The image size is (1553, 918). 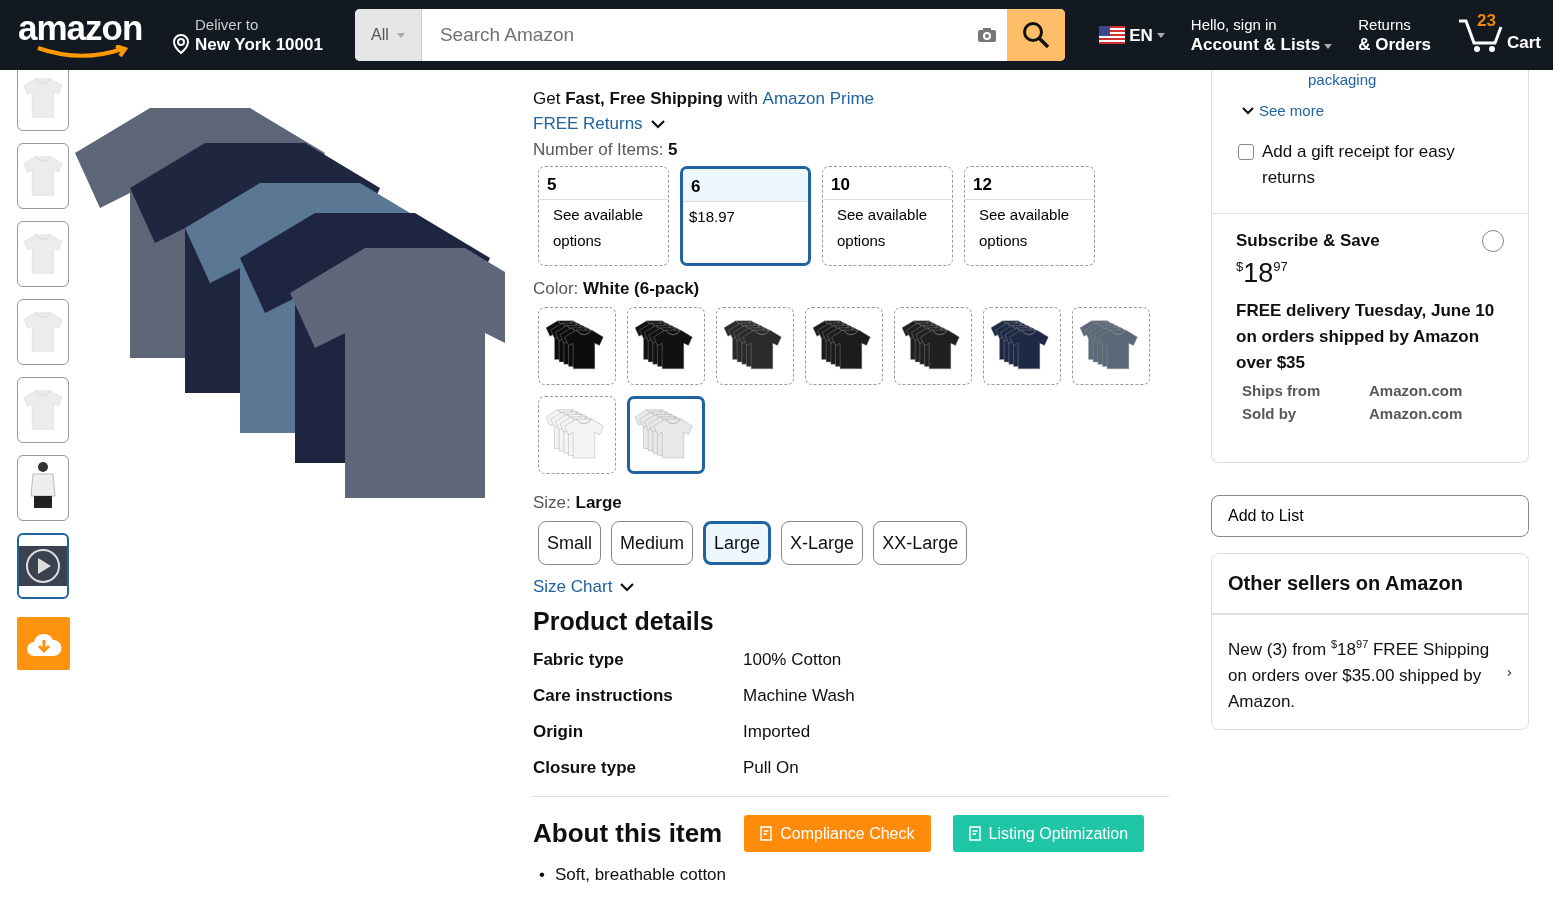 What do you see at coordinates (853, 587) in the screenshot?
I see `size-chart-link: Size Chart` at bounding box center [853, 587].